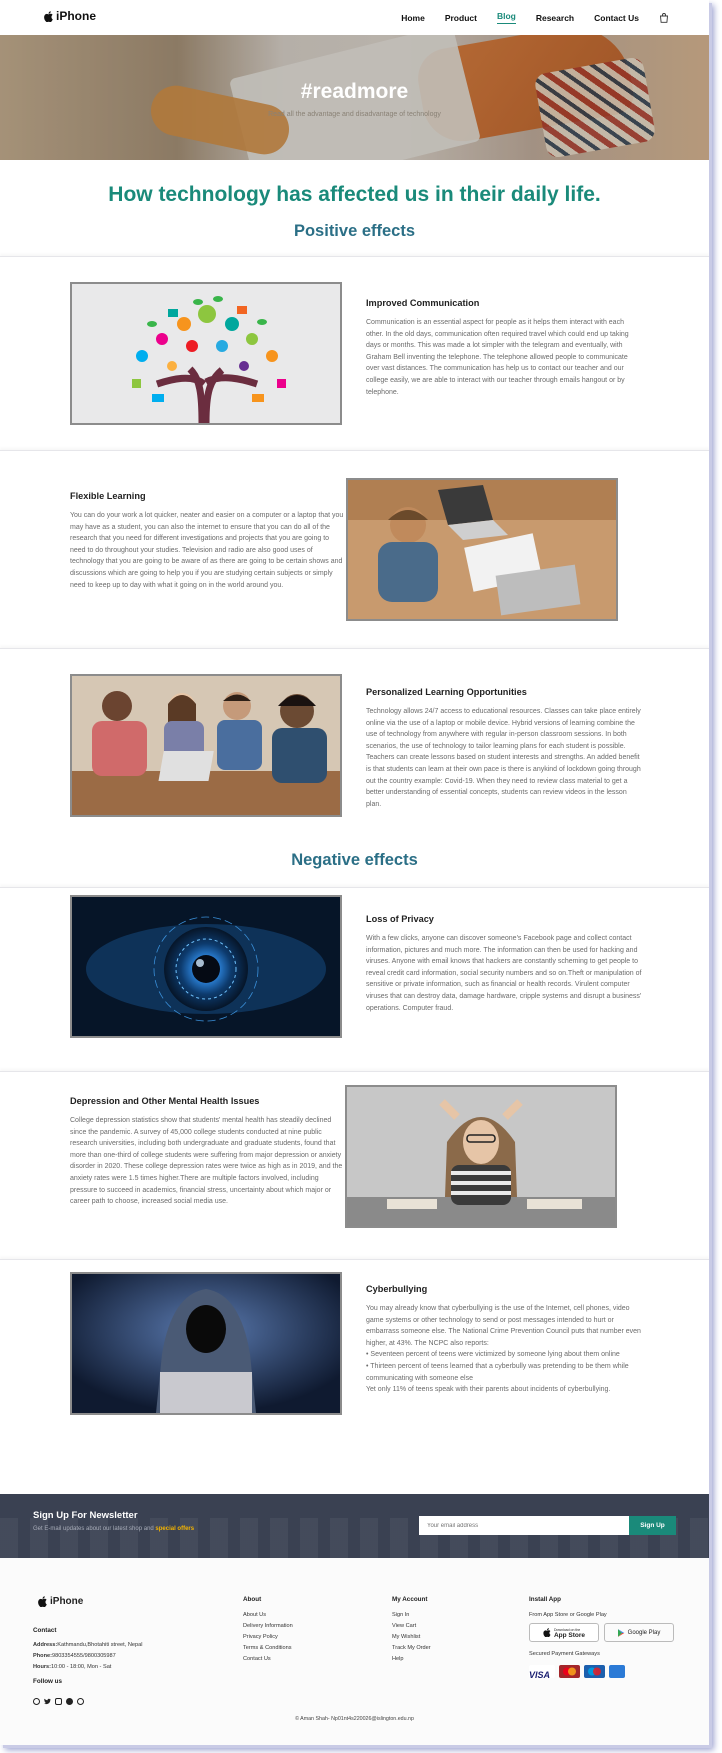  I want to click on amex-icon, so click(617, 1671).